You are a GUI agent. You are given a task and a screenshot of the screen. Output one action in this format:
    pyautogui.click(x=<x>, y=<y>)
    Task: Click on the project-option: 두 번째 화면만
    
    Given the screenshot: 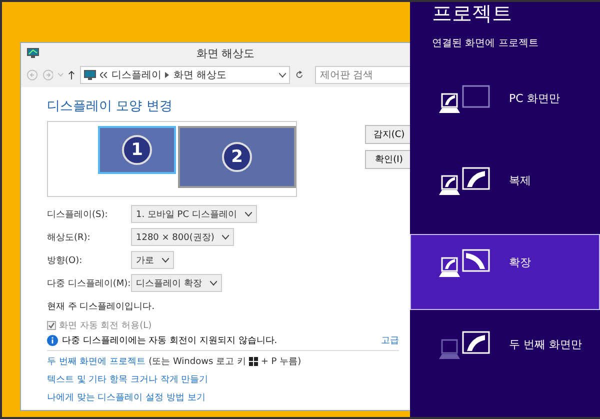 What is the action you would take?
    pyautogui.click(x=505, y=354)
    